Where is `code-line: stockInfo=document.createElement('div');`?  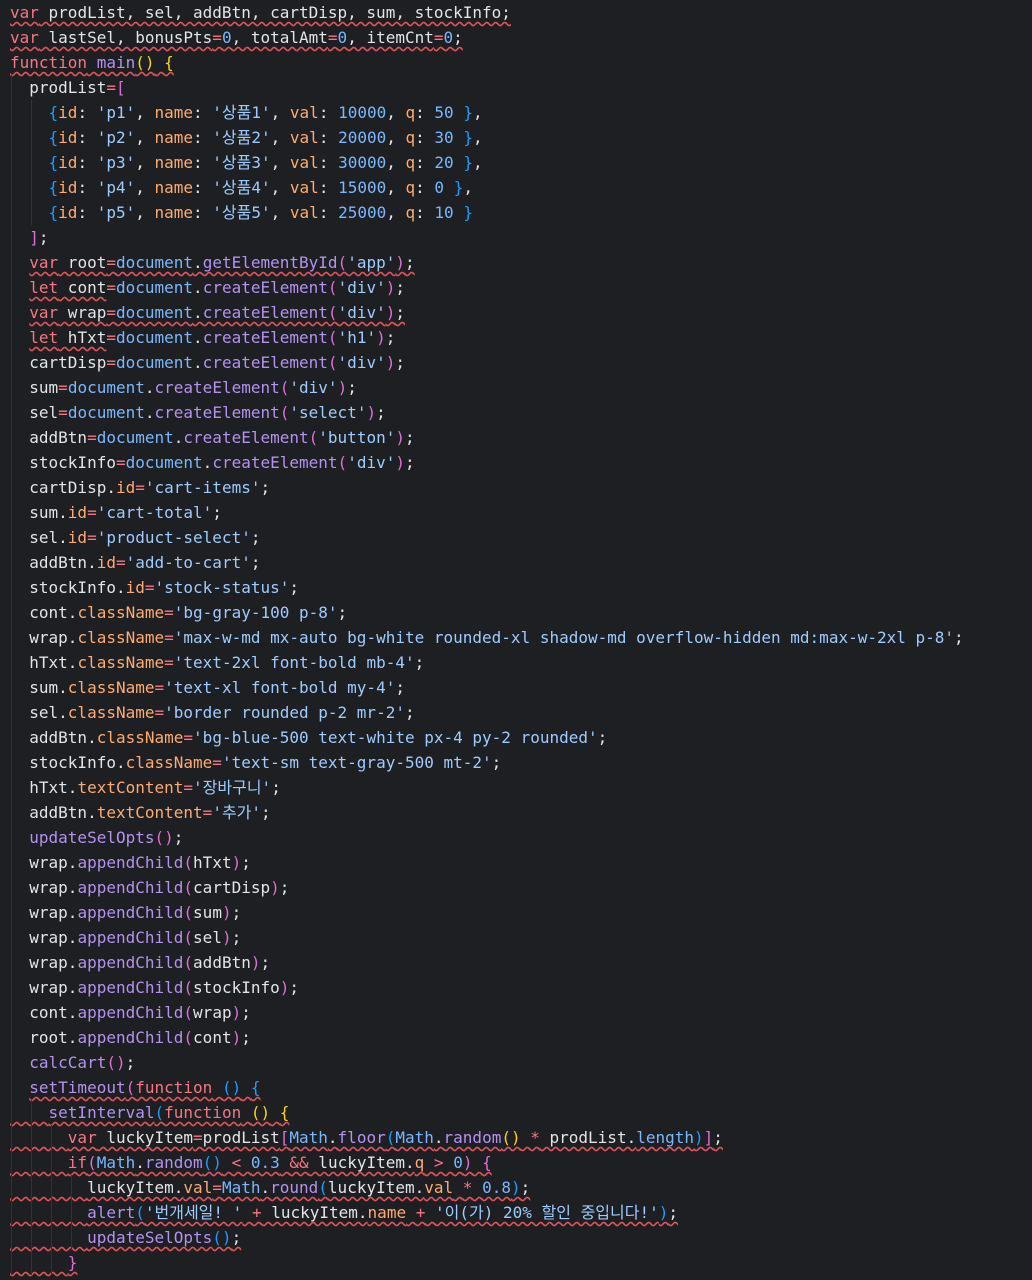 code-line: stockInfo=document.createElement('div'); is located at coordinates (516, 462).